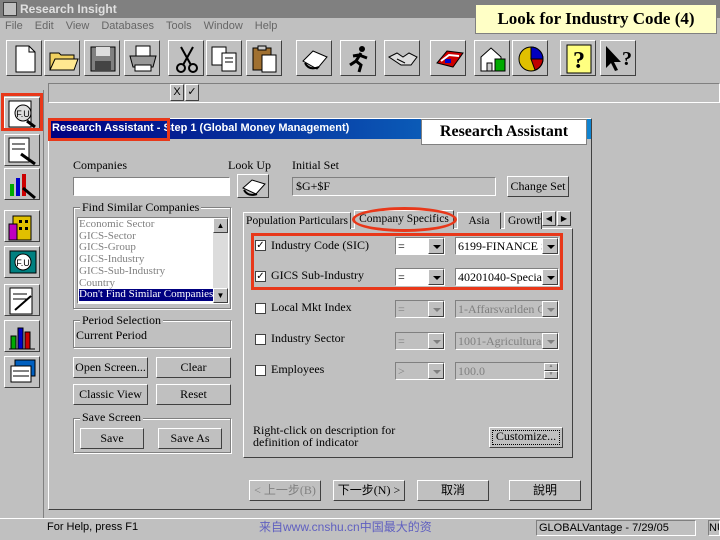 Image resolution: width=720 pixels, height=540 pixels. I want to click on spin-up-icon: ▲, so click(551, 367).